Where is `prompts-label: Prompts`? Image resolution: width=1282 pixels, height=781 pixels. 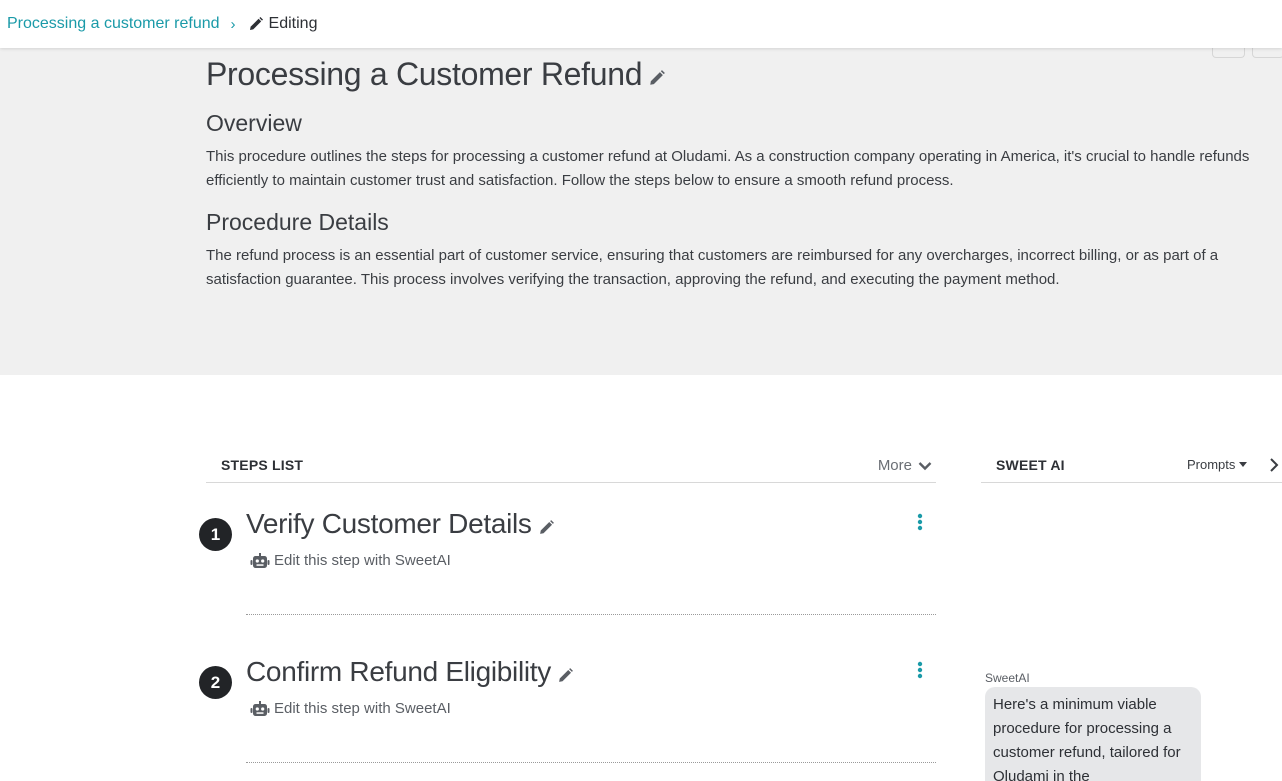
prompts-label: Prompts is located at coordinates (1211, 464).